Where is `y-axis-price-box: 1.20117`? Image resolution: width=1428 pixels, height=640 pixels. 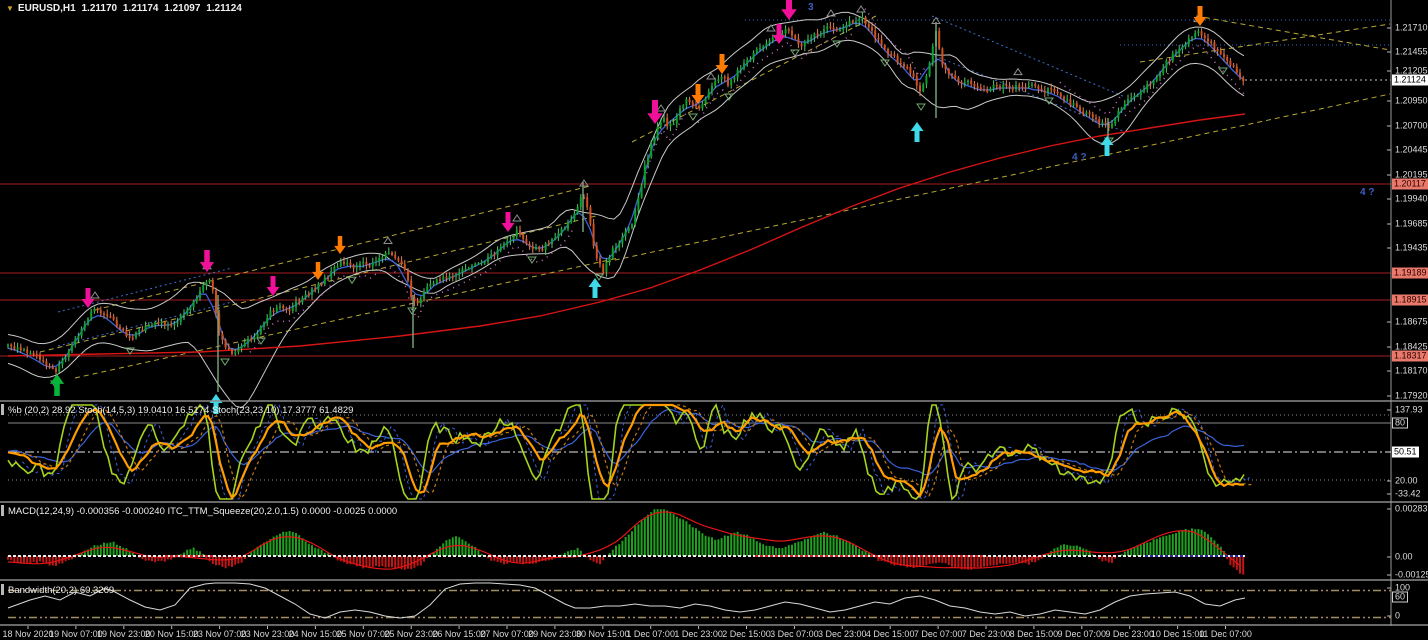 y-axis-price-box: 1.20117 is located at coordinates (1410, 184).